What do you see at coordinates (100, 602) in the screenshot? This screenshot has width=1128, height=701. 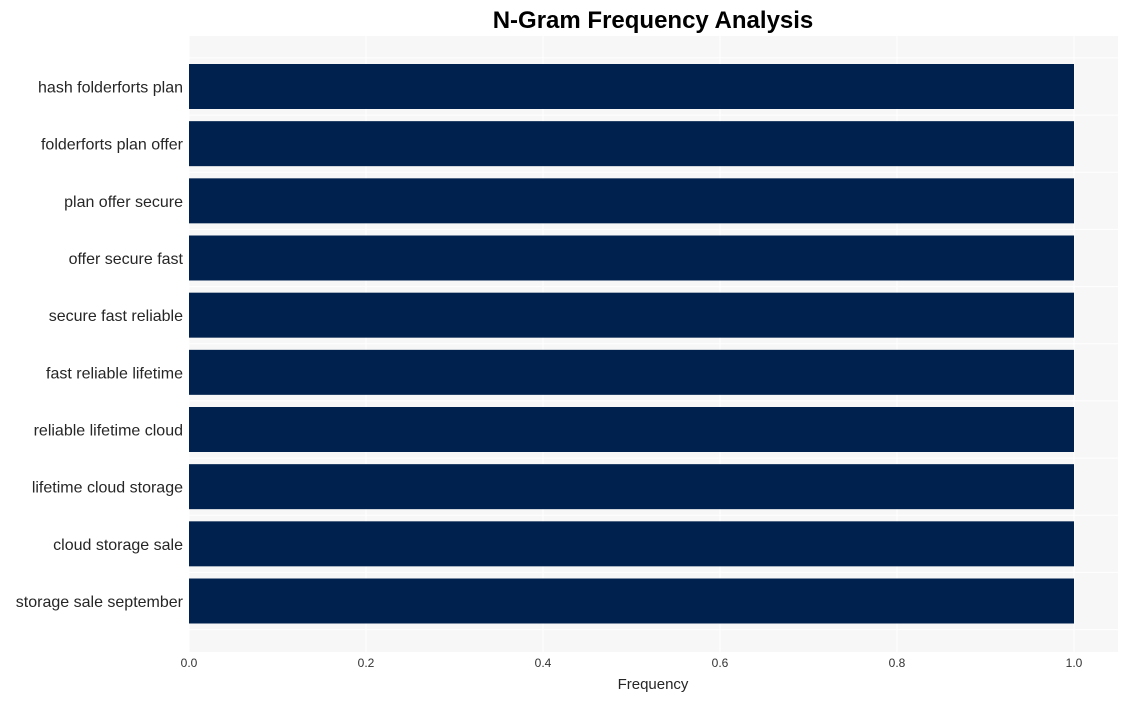 I see `y-tick-label: storage sale september` at bounding box center [100, 602].